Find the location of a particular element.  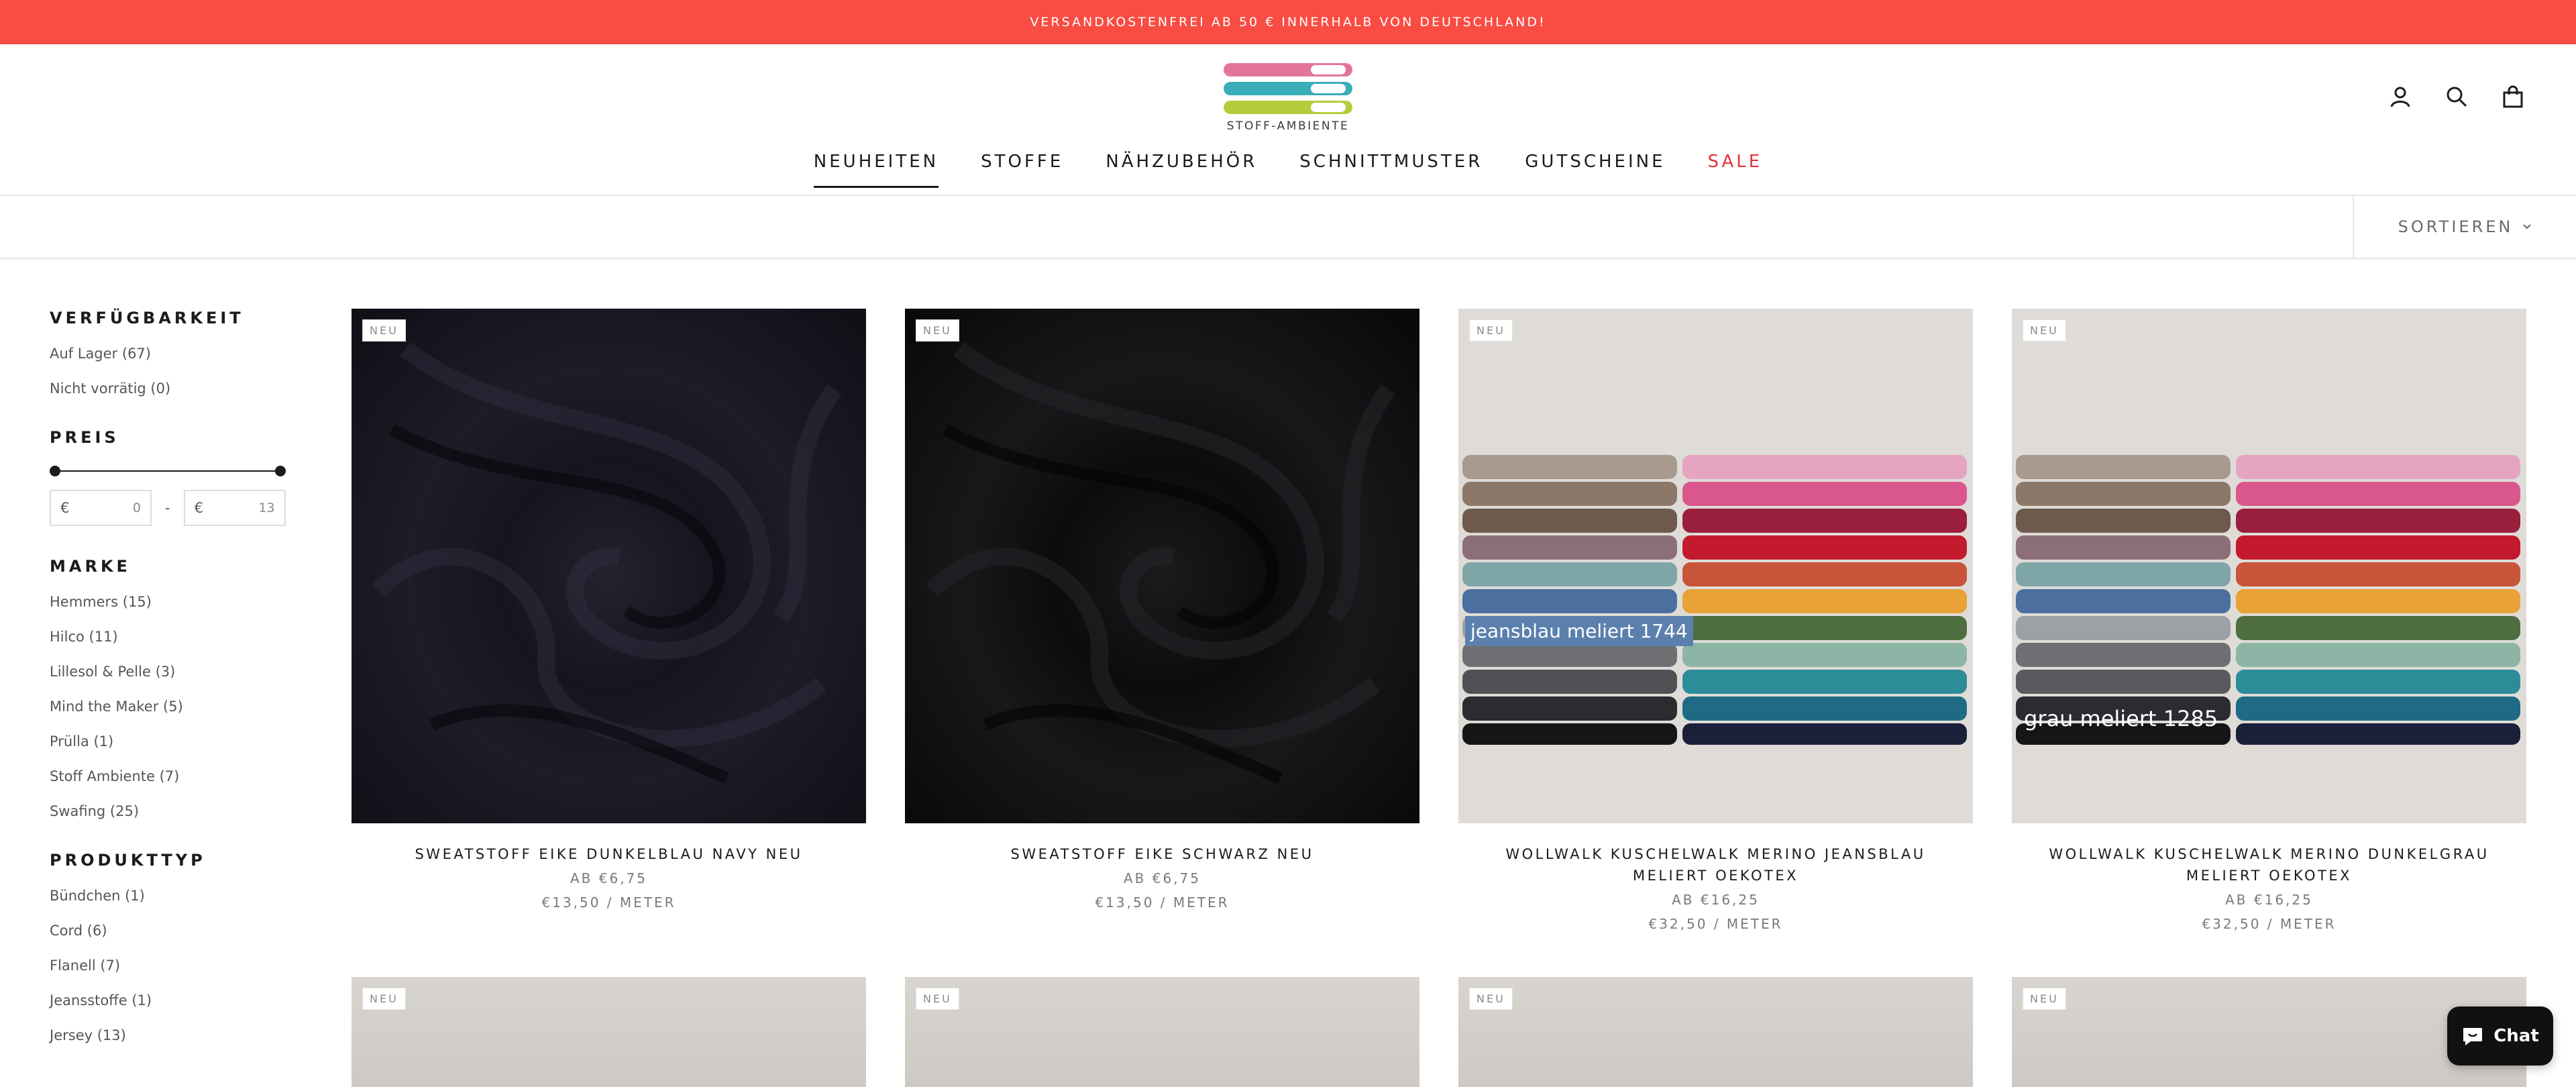

nav-item-naehzubehoer: NÄHZUBEHÖR is located at coordinates (1181, 170).